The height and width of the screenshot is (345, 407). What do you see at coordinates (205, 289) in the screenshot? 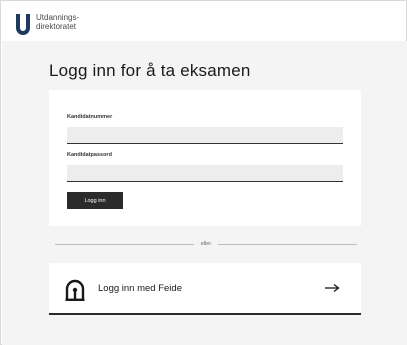
I see `feide-login-button: Logg inn med Feide` at bounding box center [205, 289].